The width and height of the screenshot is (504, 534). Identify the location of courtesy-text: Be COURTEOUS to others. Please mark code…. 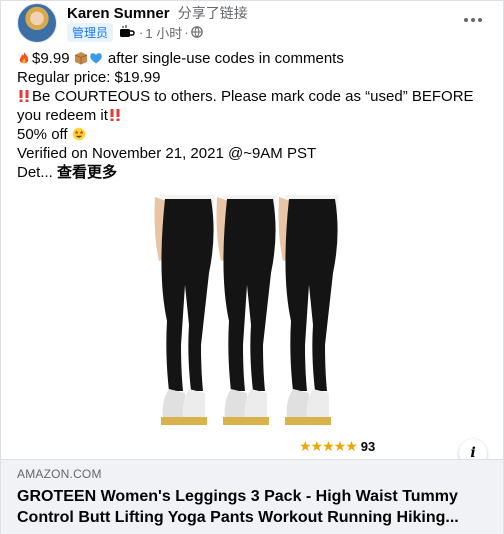
(245, 106).